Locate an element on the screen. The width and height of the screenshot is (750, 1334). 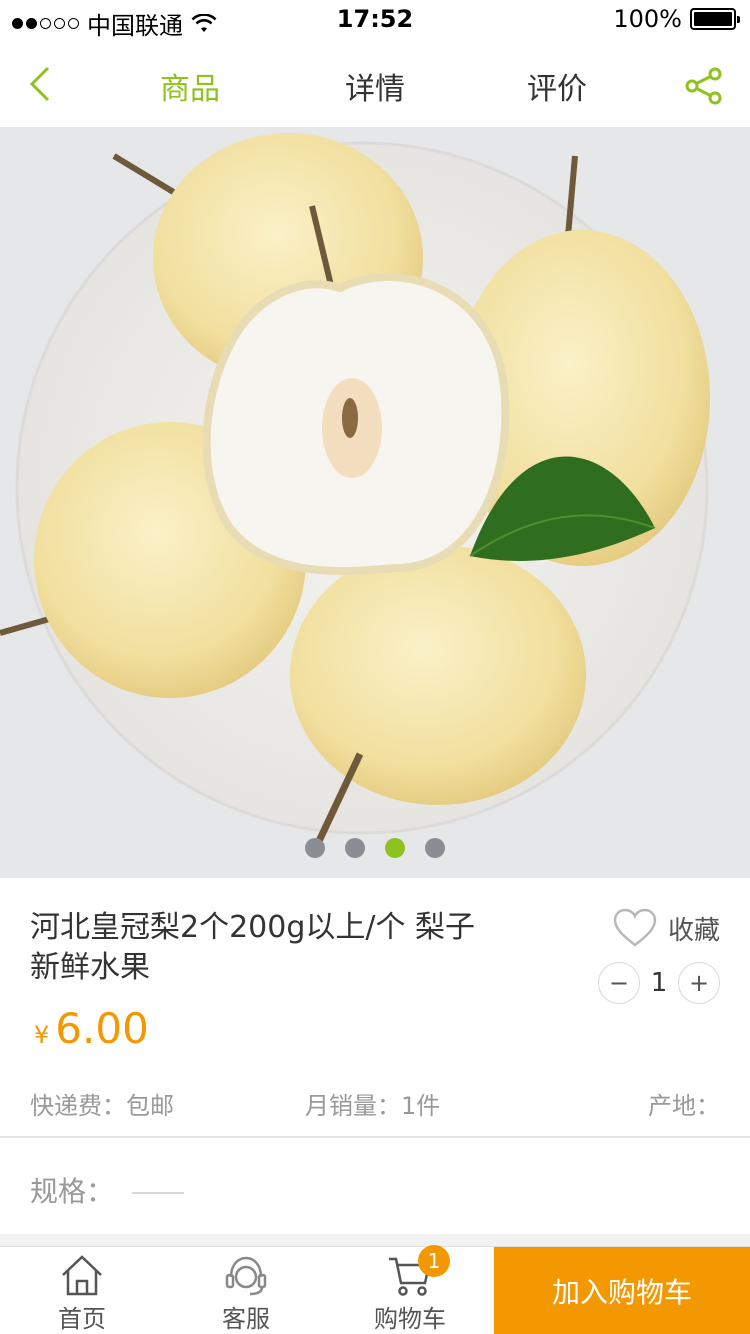
favorite-button: 收藏 is located at coordinates (666, 928).